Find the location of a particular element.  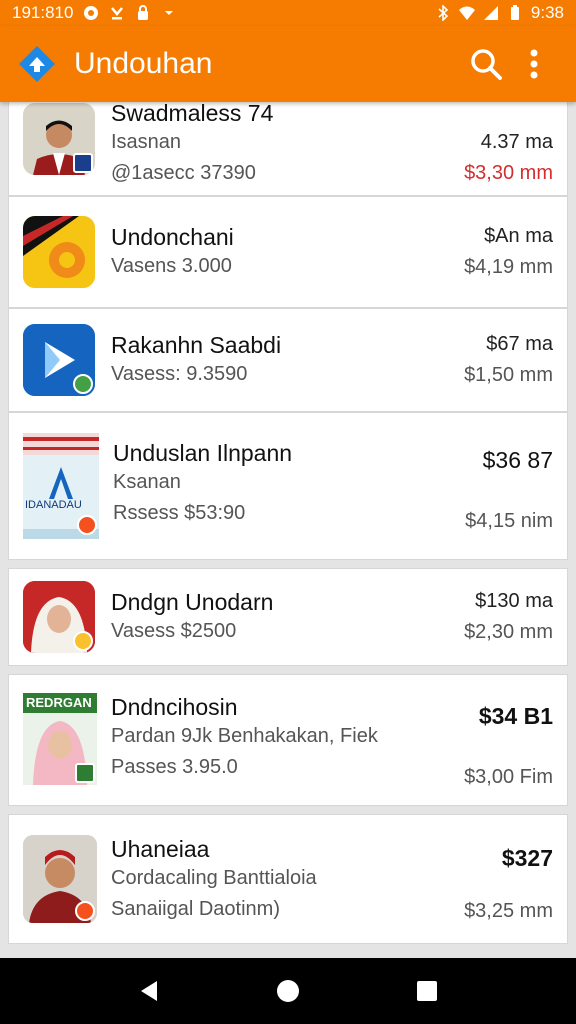

item-line-2: Vasess: 9.3590 is located at coordinates (179, 373).